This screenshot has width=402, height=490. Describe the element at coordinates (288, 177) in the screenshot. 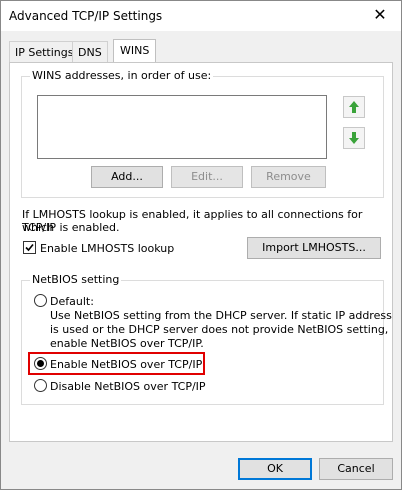

I see `remove-button: Remove` at that location.